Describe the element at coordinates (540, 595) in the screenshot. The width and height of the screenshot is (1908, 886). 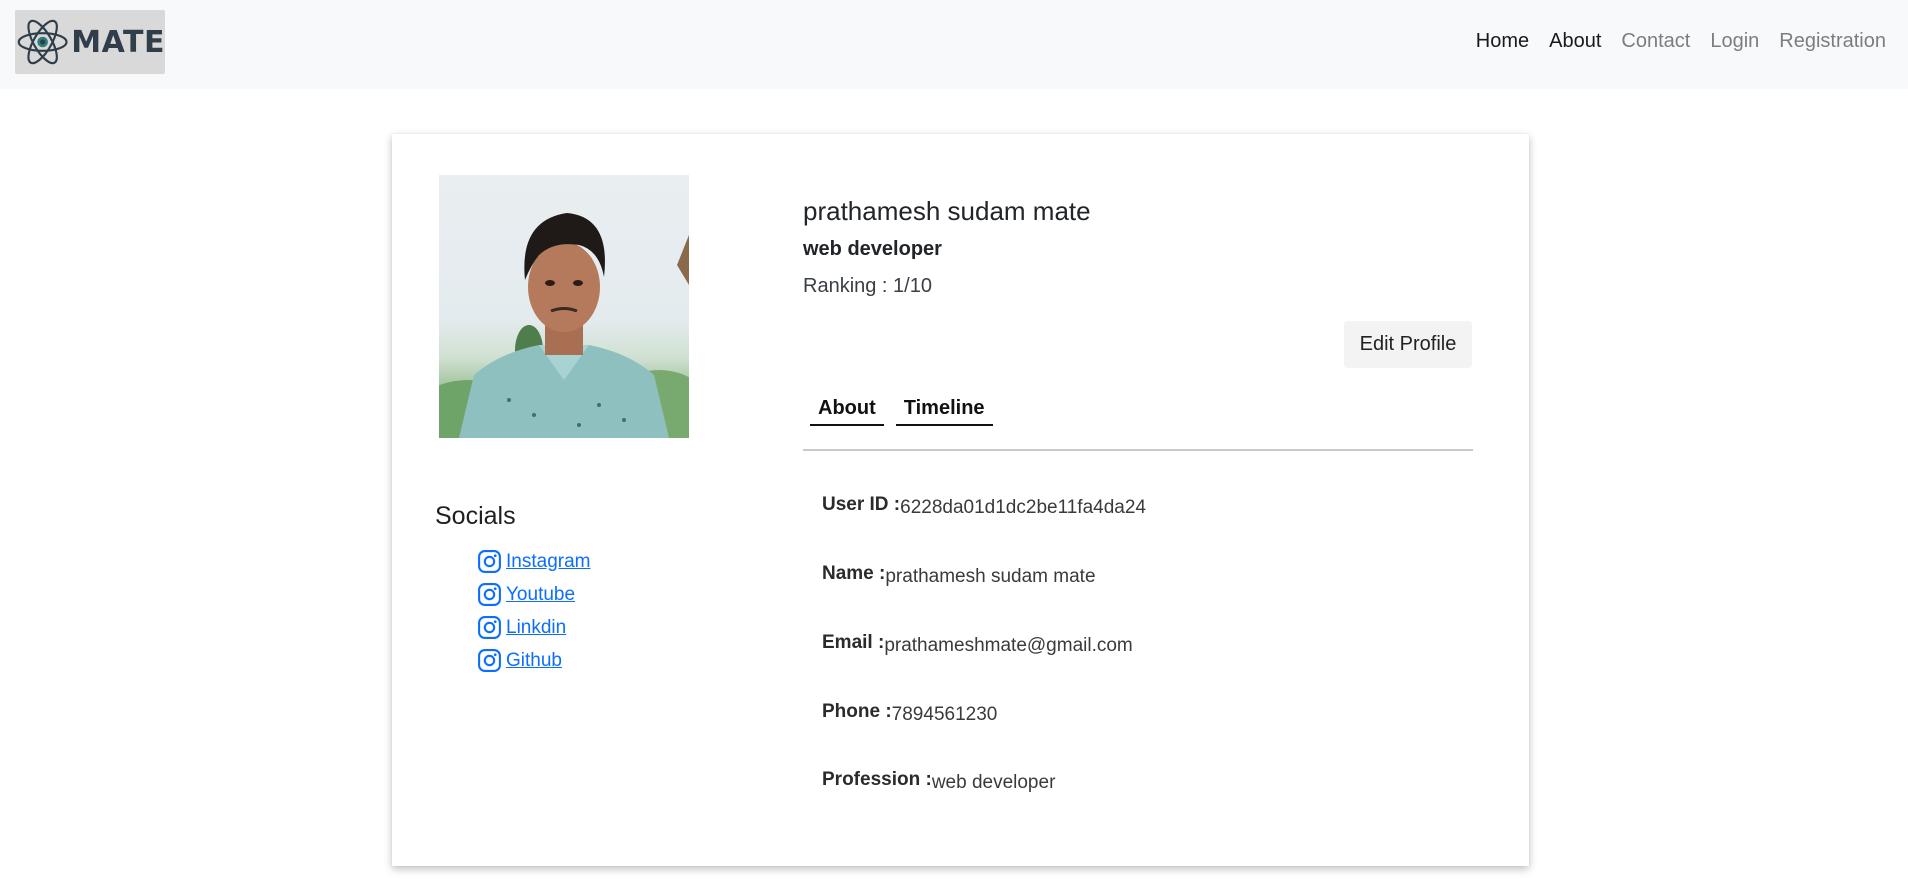
I see `social-link-label: Youtube` at that location.